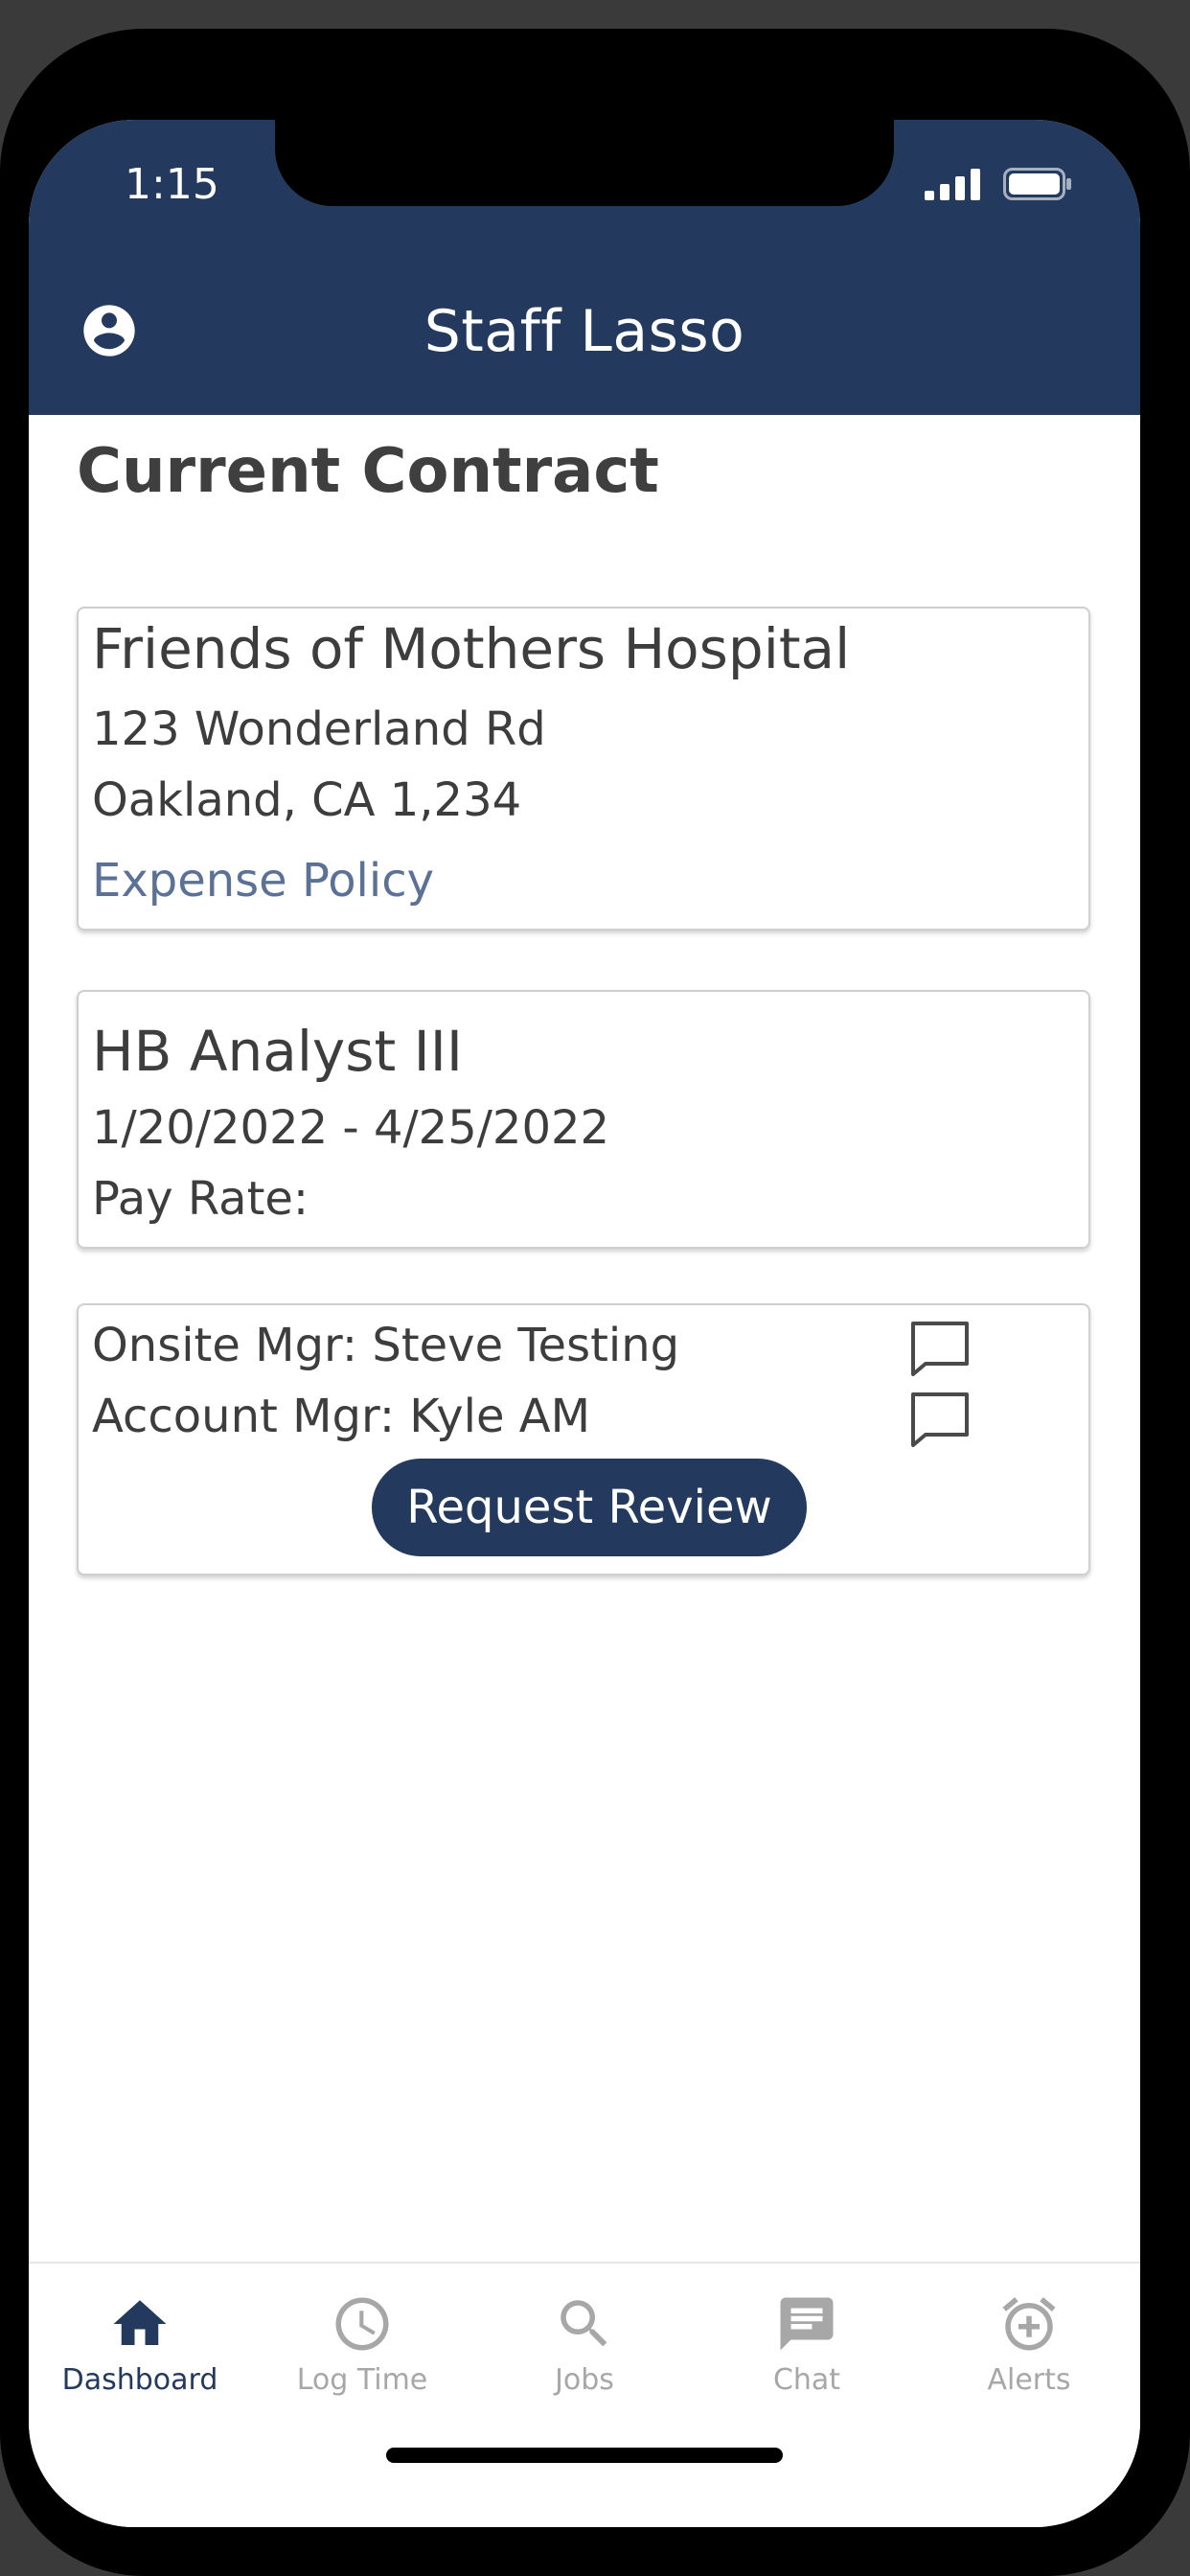 The height and width of the screenshot is (2576, 1190). What do you see at coordinates (585, 2455) in the screenshot?
I see `home-indicator` at bounding box center [585, 2455].